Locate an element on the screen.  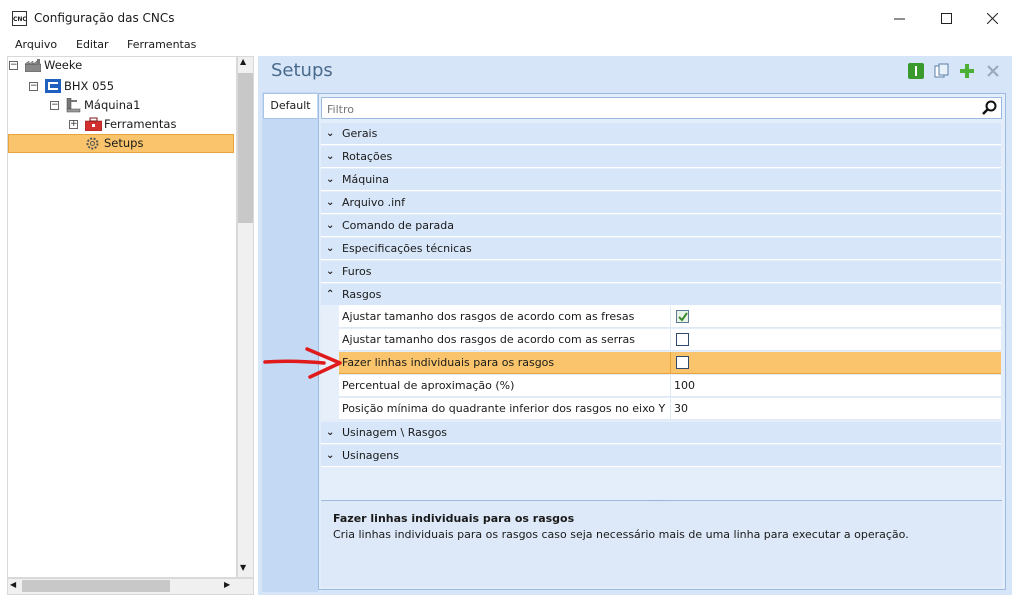
category-rasgos: ⌃ Rasgos is located at coordinates (661, 295).